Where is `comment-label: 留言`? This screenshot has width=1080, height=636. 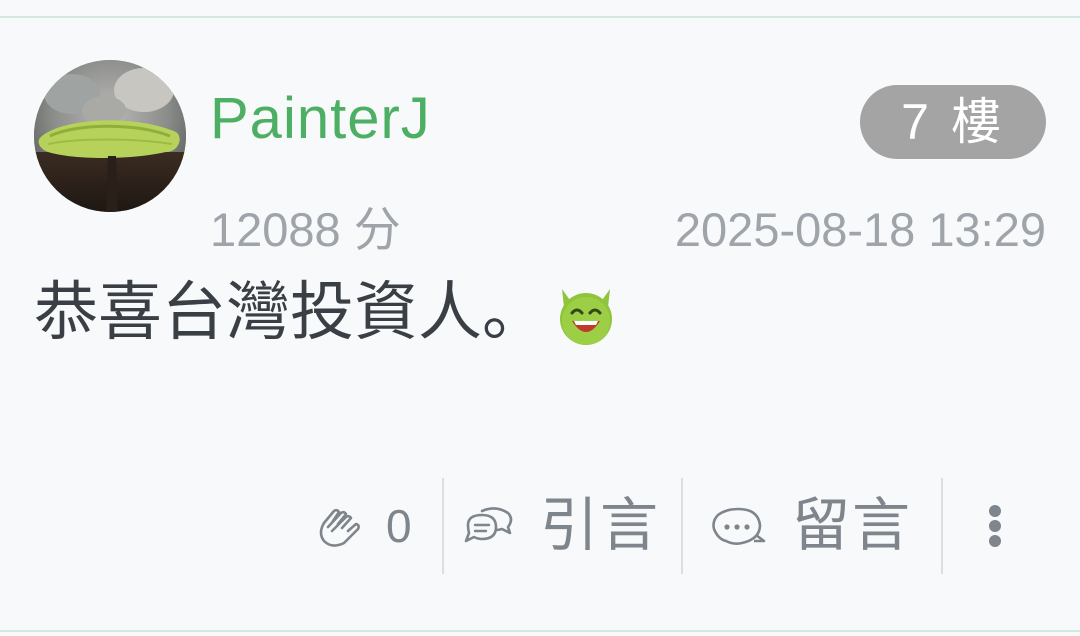
comment-label: 留言 is located at coordinates (852, 525).